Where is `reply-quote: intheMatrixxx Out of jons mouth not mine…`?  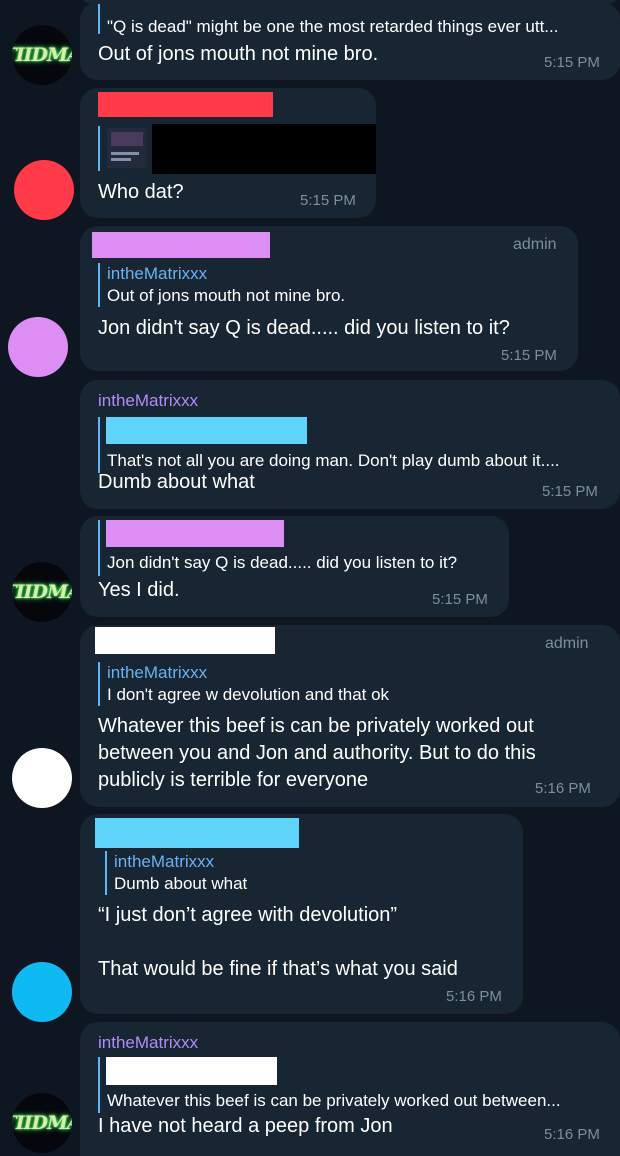
reply-quote: intheMatrixxx Out of jons mouth not mine… is located at coordinates (221, 285).